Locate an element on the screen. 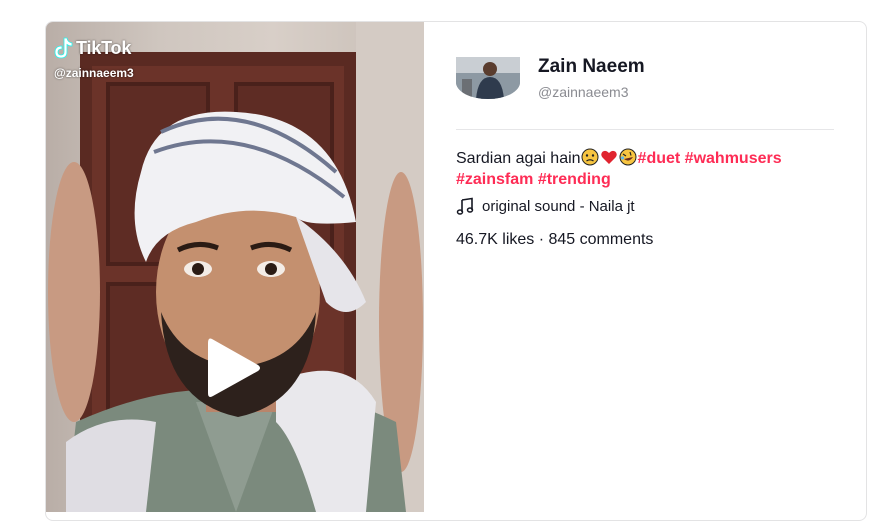  tiktok-logo-icon is located at coordinates (63, 48).